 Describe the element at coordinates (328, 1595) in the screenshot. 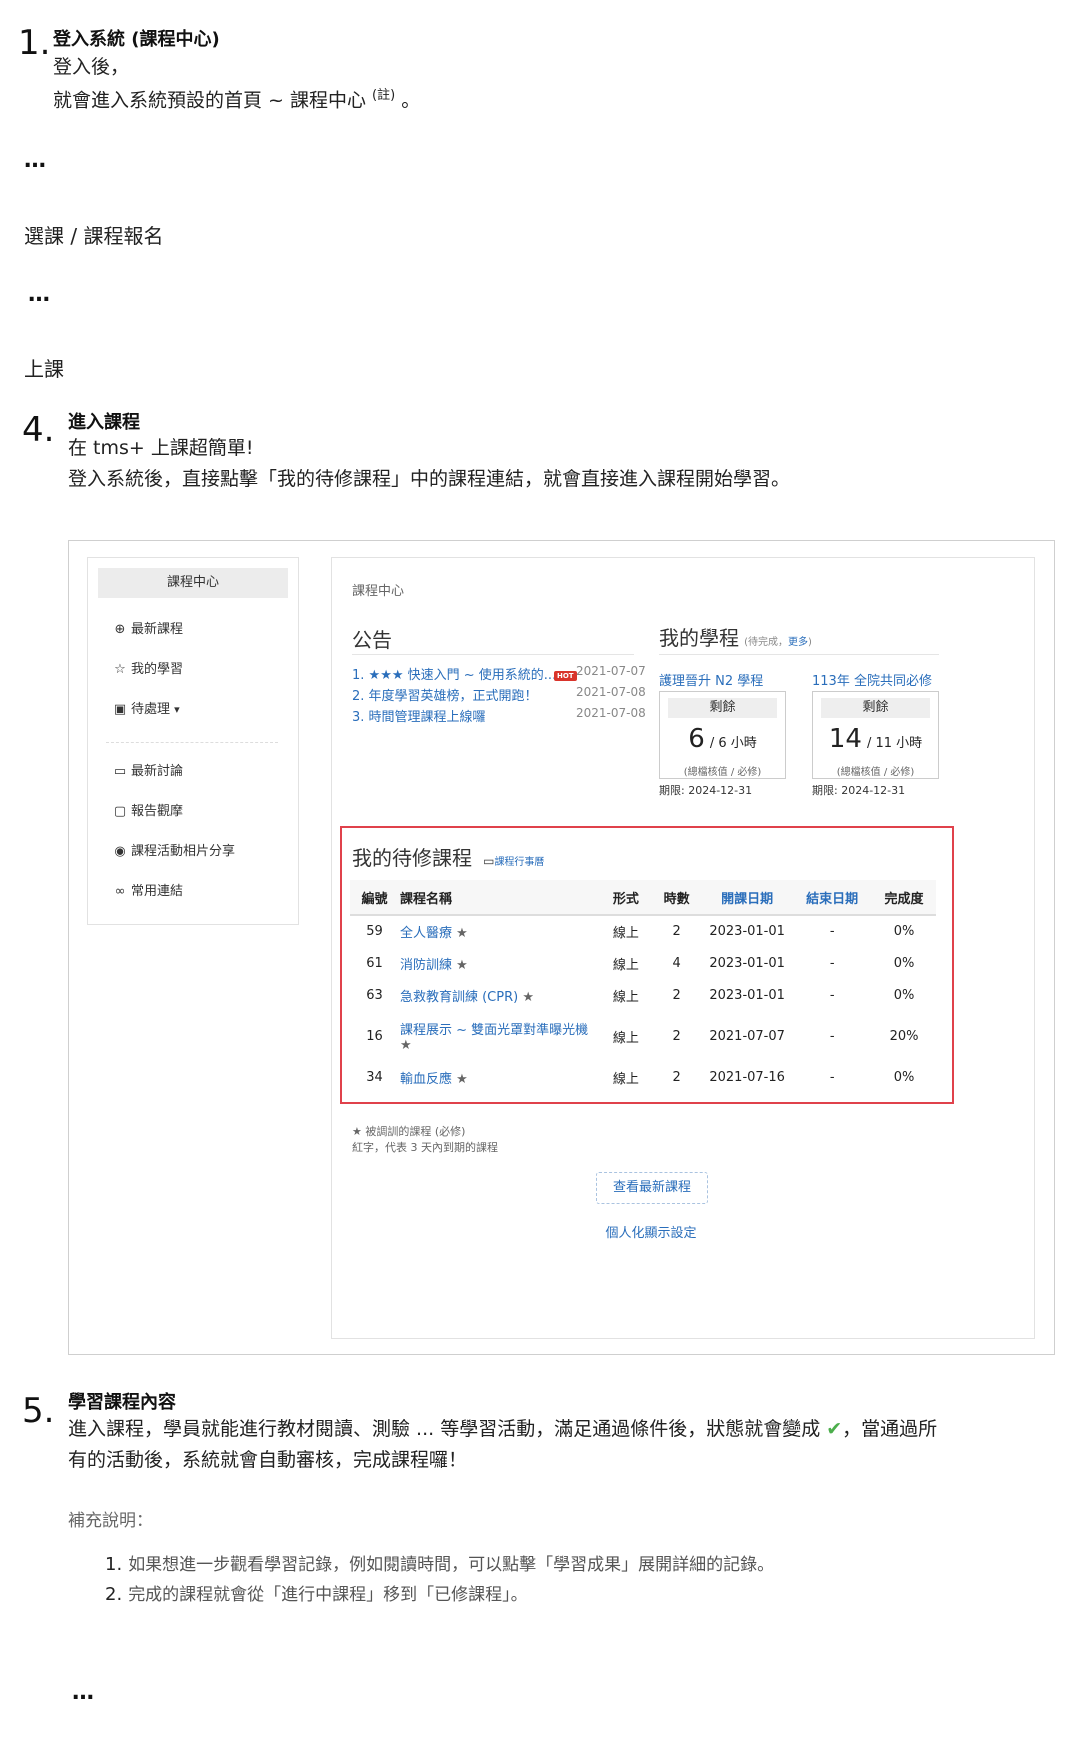

I see `supplement-item-text: 完成的課程就會從「進行中課程」移到「已修課程」。` at that location.